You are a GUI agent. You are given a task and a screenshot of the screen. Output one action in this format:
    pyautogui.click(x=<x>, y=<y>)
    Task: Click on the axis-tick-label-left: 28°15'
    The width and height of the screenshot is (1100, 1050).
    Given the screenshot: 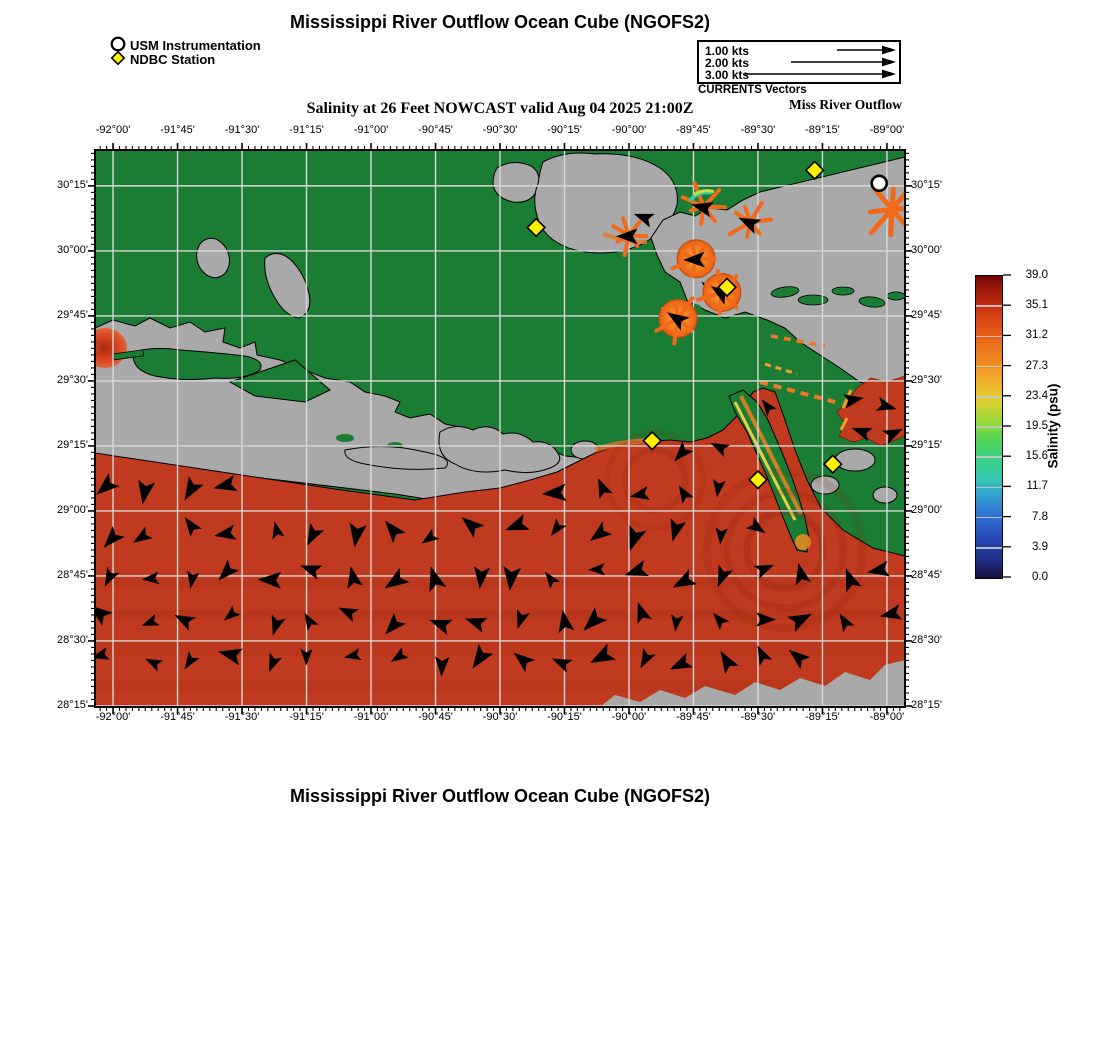 What is the action you would take?
    pyautogui.click(x=72, y=705)
    